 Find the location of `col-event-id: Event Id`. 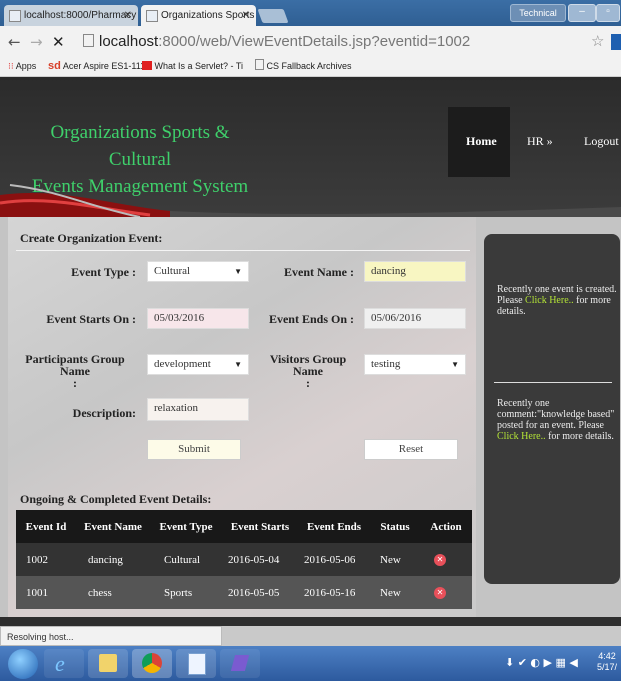

col-event-id: Event Id is located at coordinates (46, 526).